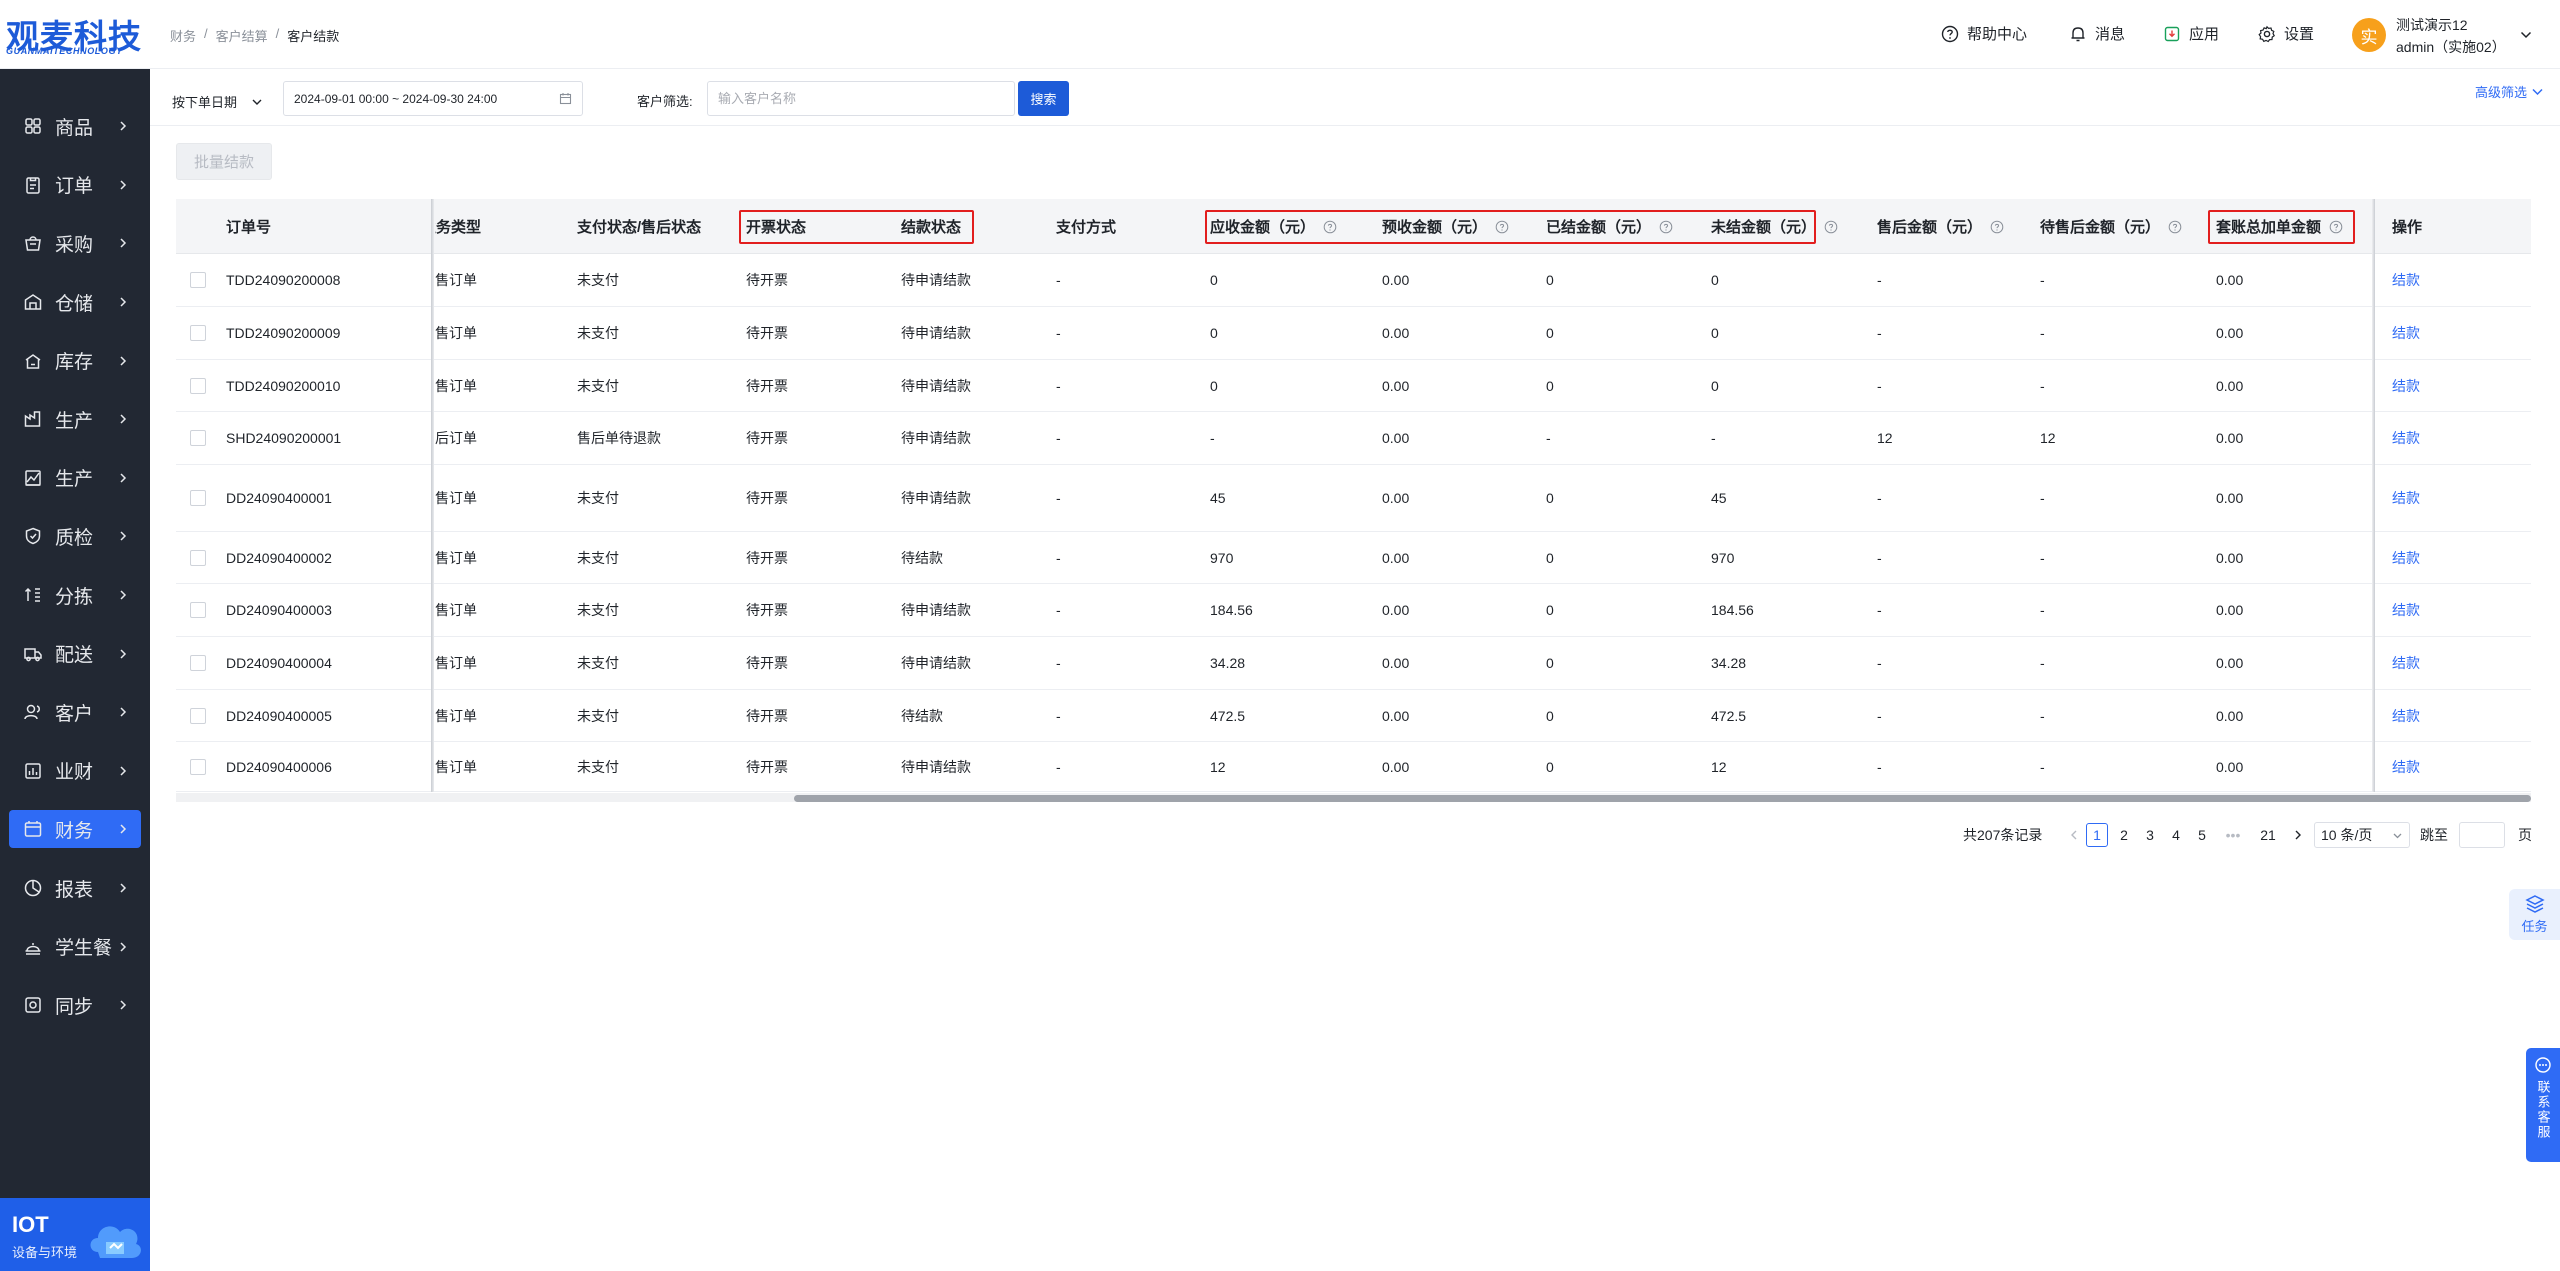 Image resolution: width=2560 pixels, height=1271 pixels. What do you see at coordinates (2124, 835) in the screenshot?
I see `page-button: 2` at bounding box center [2124, 835].